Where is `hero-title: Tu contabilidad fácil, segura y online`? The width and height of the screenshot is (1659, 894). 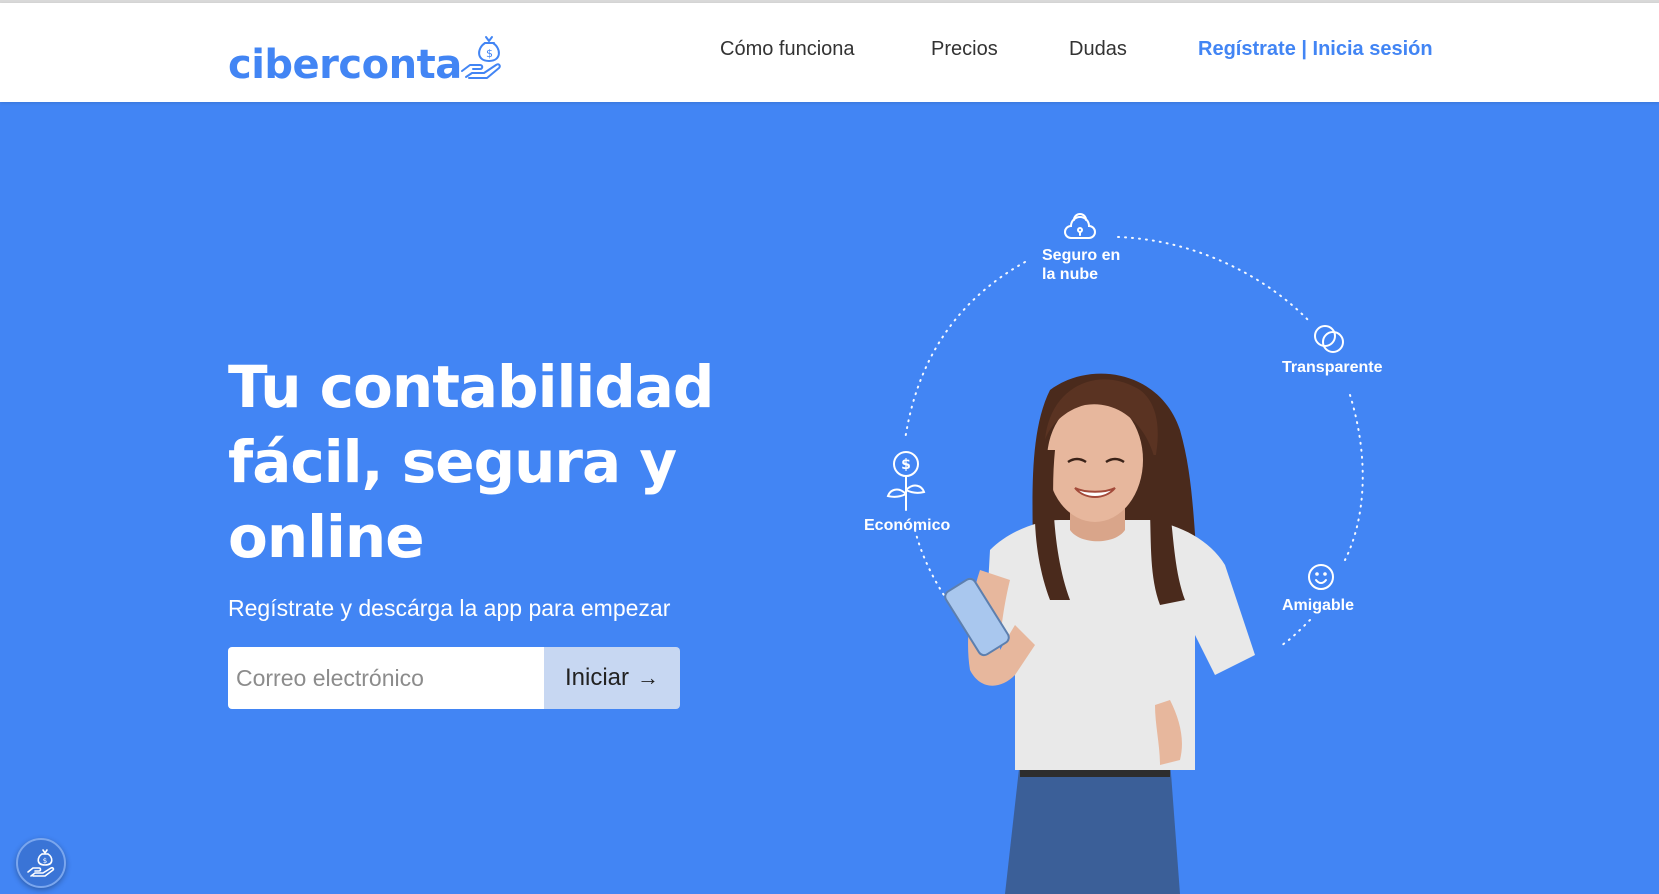 hero-title: Tu contabilidad fácil, segura y online is located at coordinates (508, 462).